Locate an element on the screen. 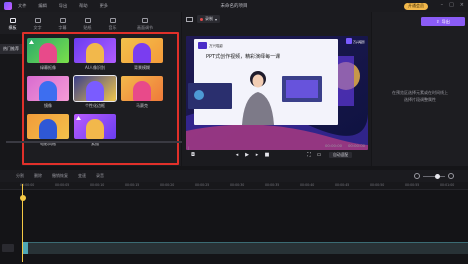  template-label: 背景模糊 is located at coordinates (142, 67).